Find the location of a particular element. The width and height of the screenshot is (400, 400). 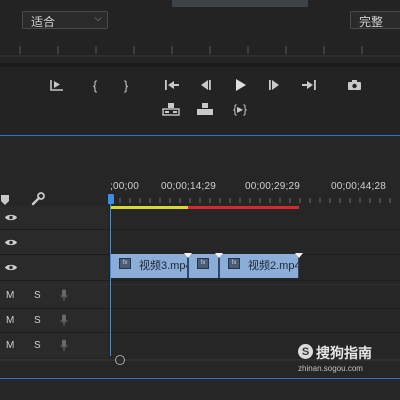

play-icon is located at coordinates (241, 85).